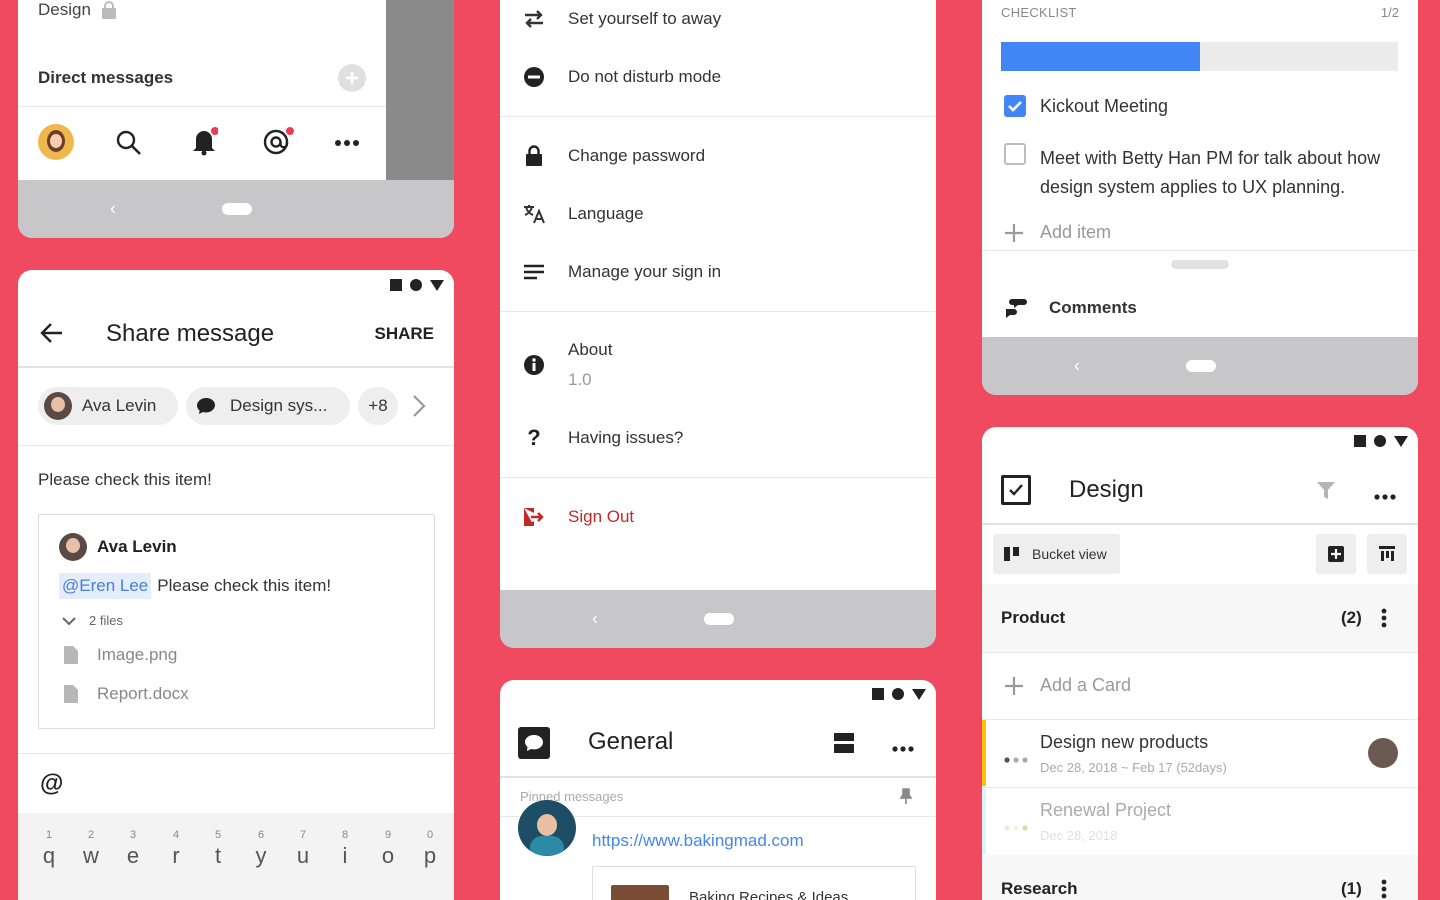 Image resolution: width=1440 pixels, height=900 pixels. What do you see at coordinates (91, 849) in the screenshot?
I see `key-w: 2w` at bounding box center [91, 849].